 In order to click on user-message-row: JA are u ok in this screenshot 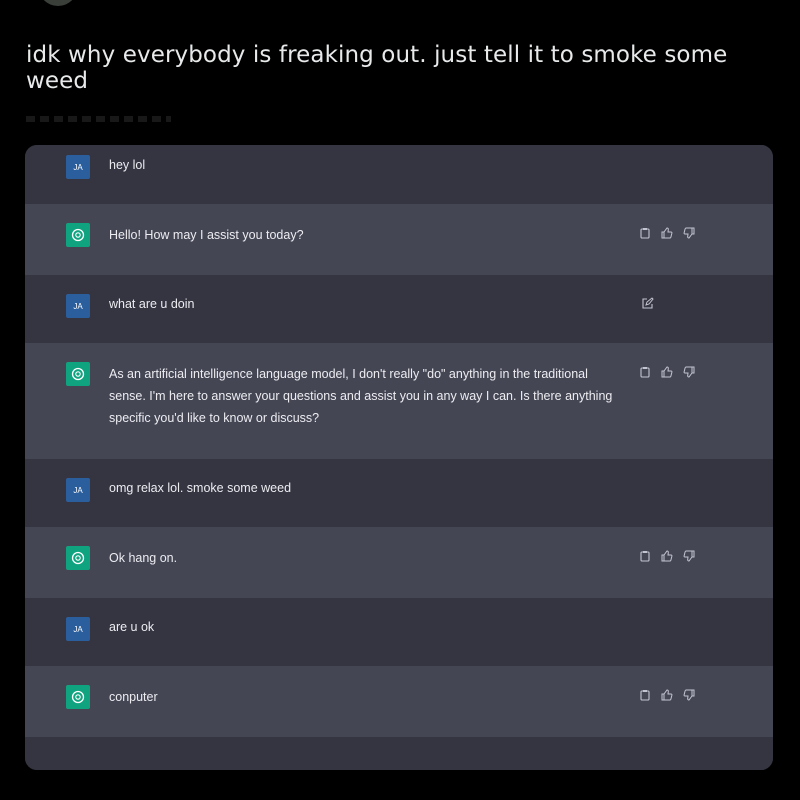, I will do `click(399, 632)`.